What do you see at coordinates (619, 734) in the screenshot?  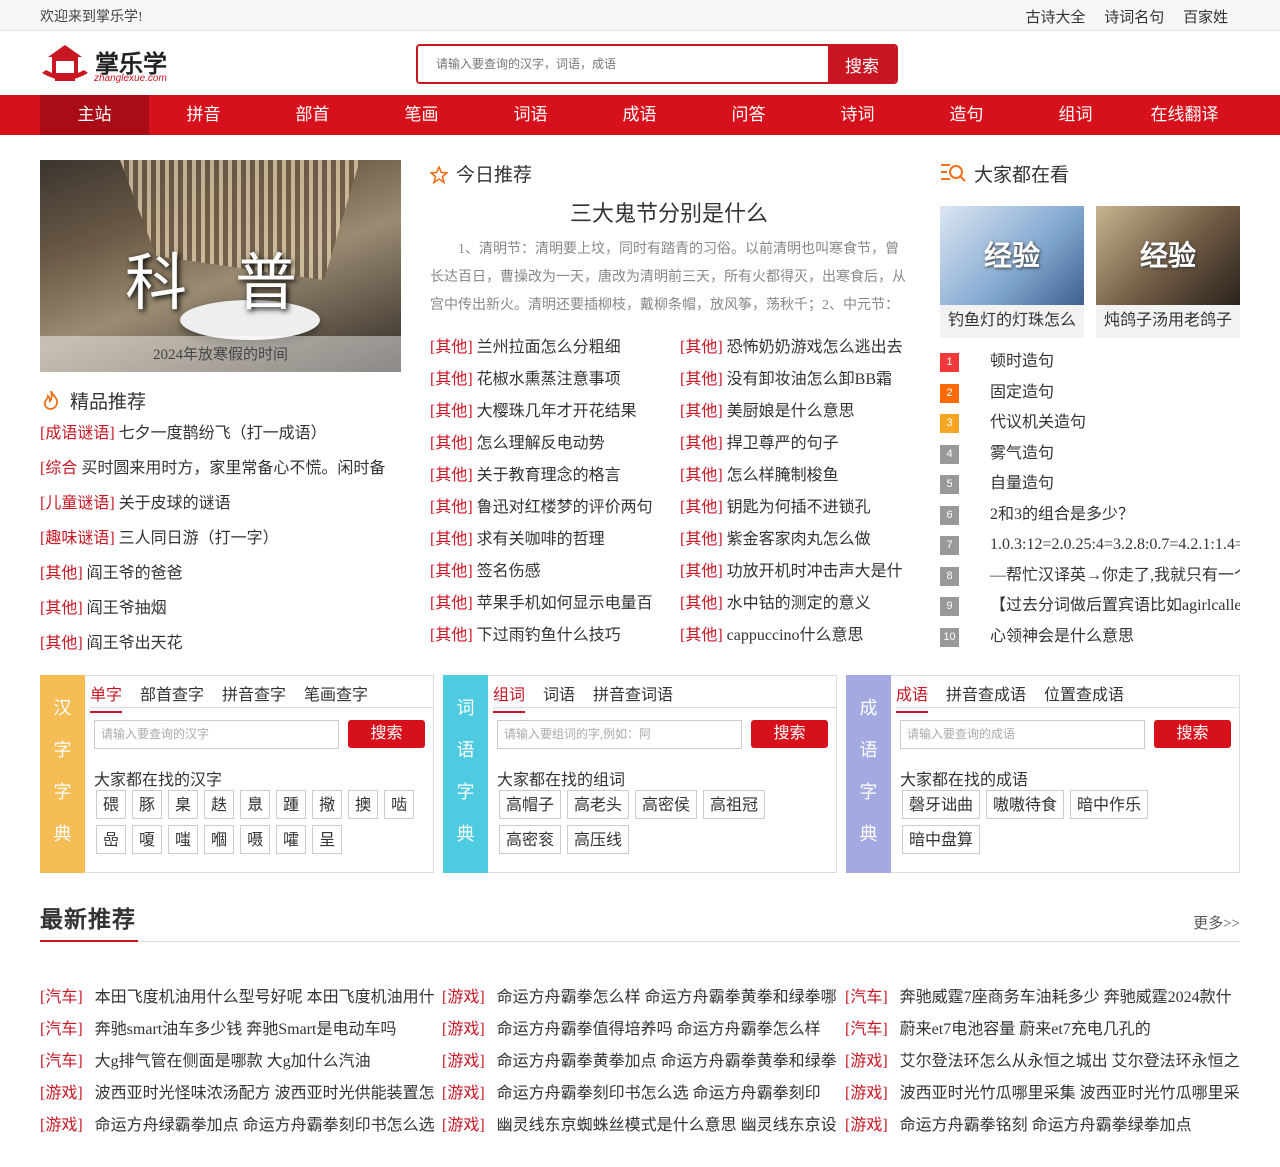 I see `dict-search-input: 请输入要组词的字,例如：阿` at bounding box center [619, 734].